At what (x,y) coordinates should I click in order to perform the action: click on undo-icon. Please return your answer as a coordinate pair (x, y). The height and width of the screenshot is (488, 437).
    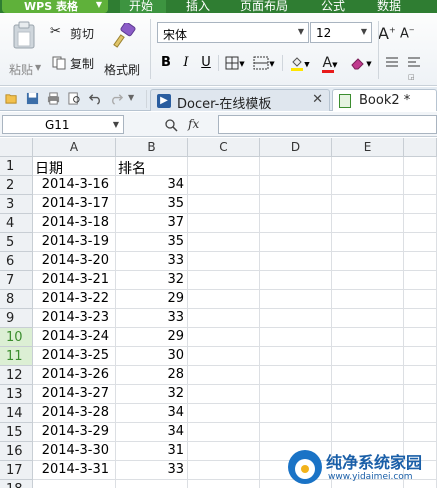
    Looking at the image, I should click on (95, 98).